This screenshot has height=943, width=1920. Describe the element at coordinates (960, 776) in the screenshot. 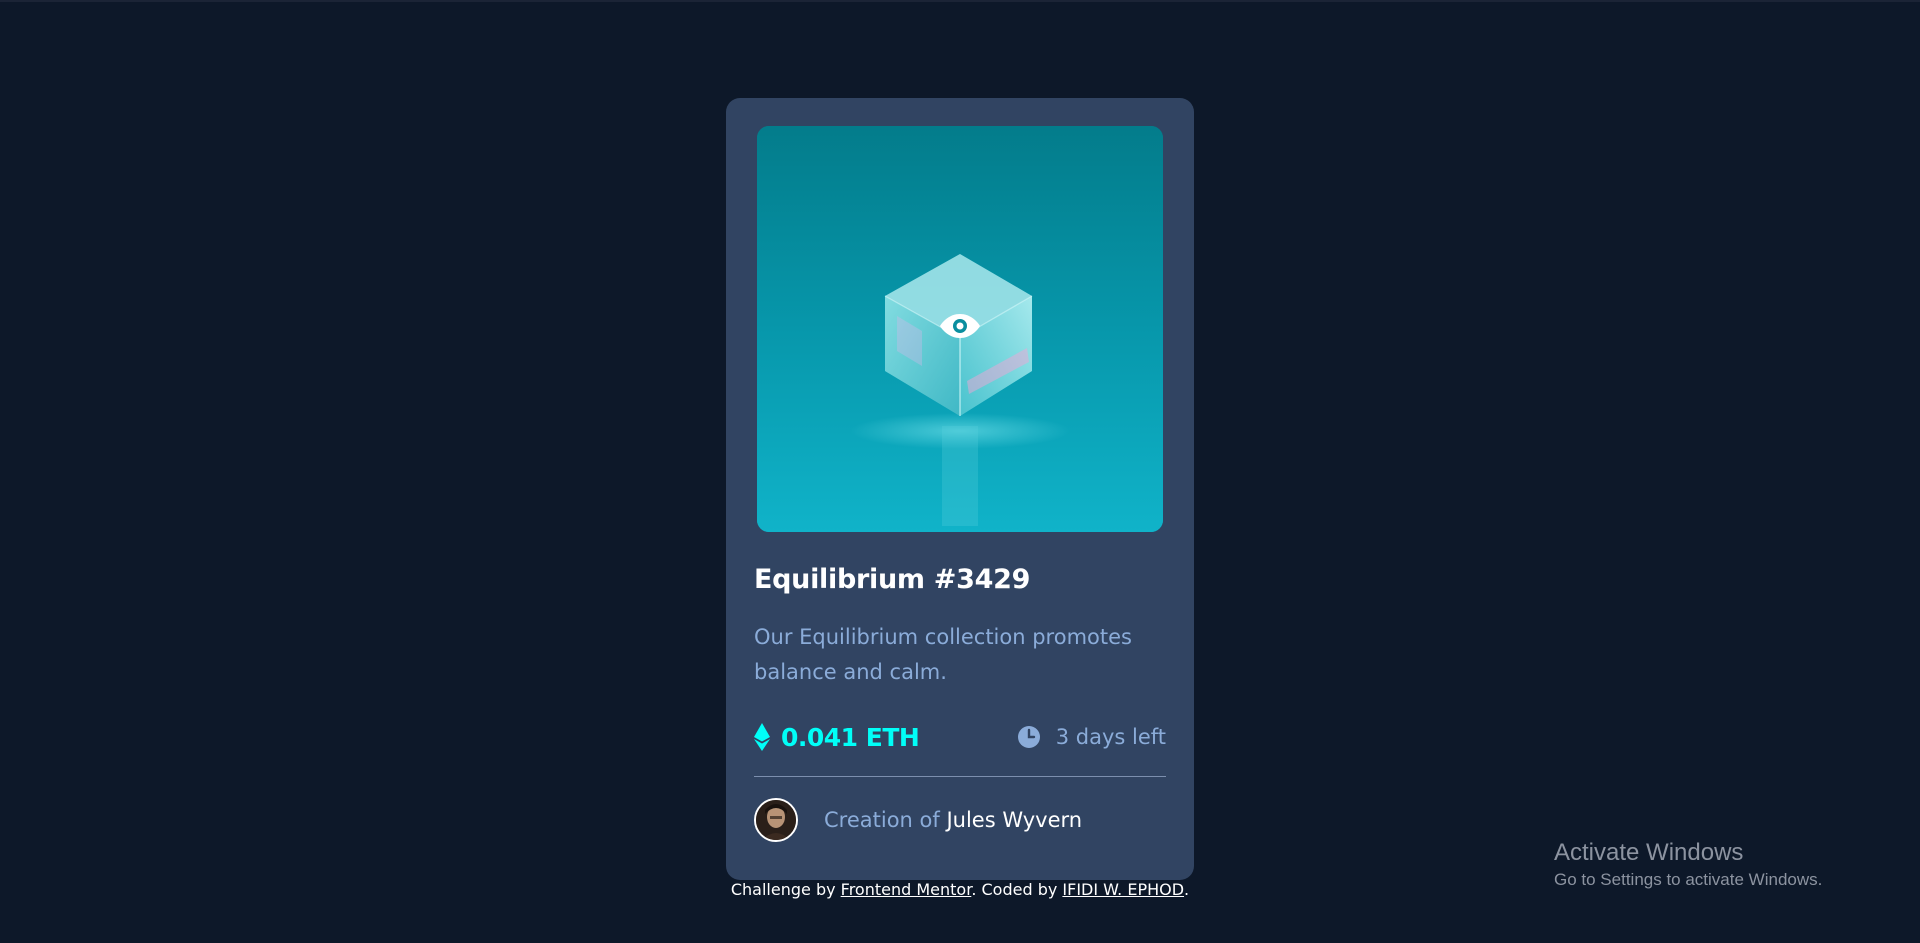

I see `divider` at that location.